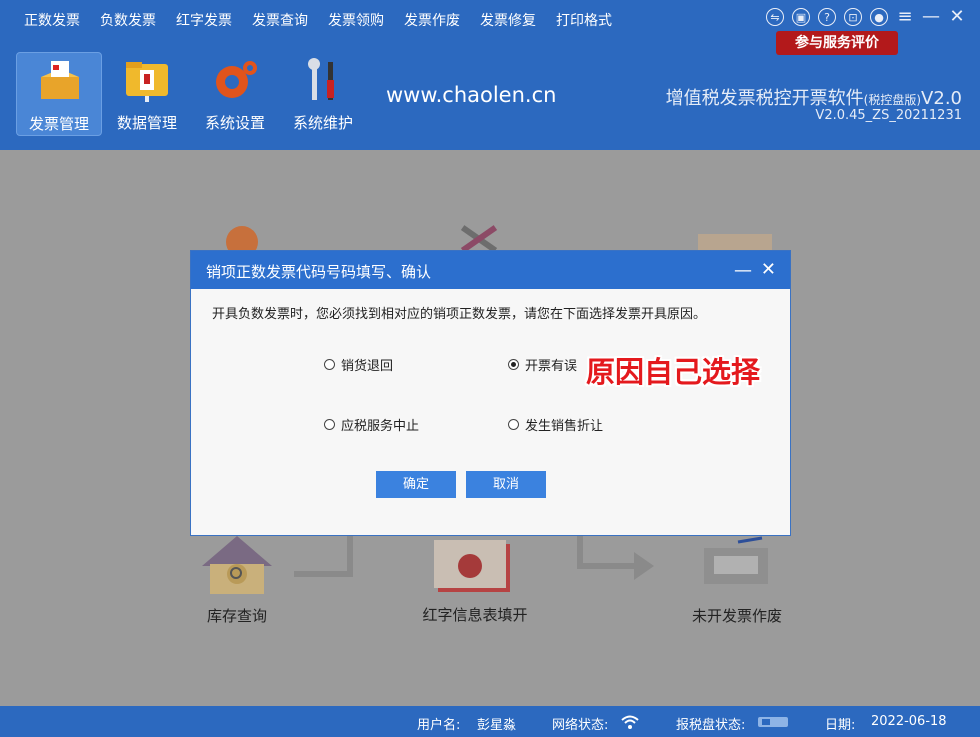 This screenshot has height=737, width=980. I want to click on tool-label: 系统维护, so click(322, 123).